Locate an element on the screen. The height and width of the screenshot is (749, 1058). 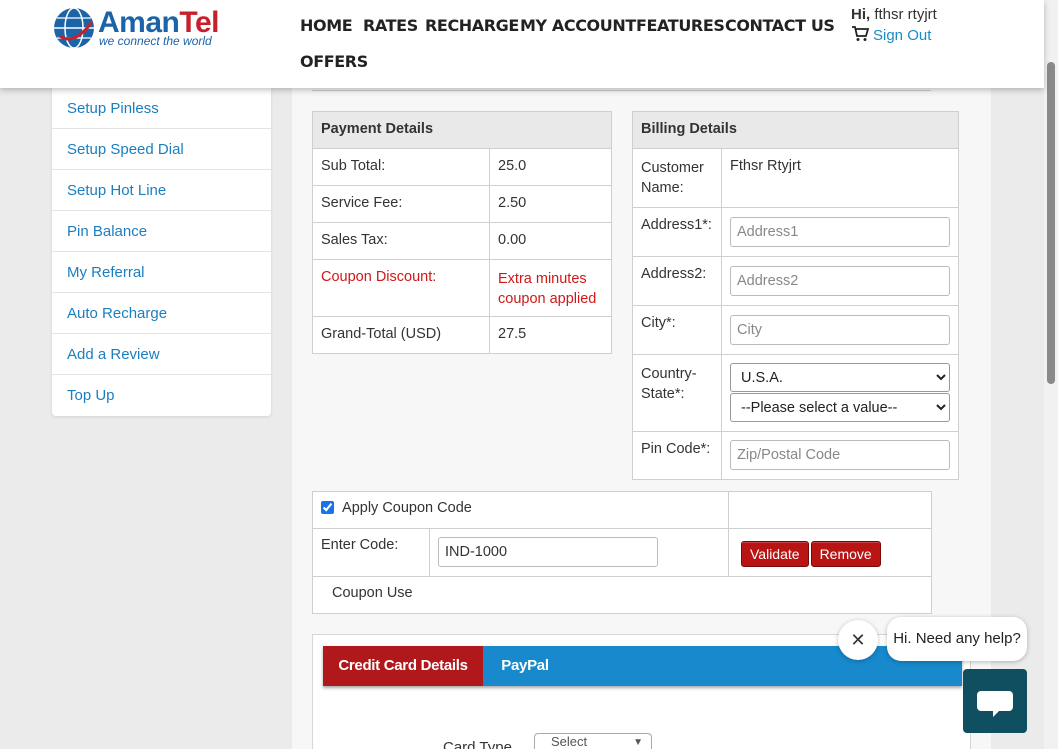
address2-input is located at coordinates (840, 281).